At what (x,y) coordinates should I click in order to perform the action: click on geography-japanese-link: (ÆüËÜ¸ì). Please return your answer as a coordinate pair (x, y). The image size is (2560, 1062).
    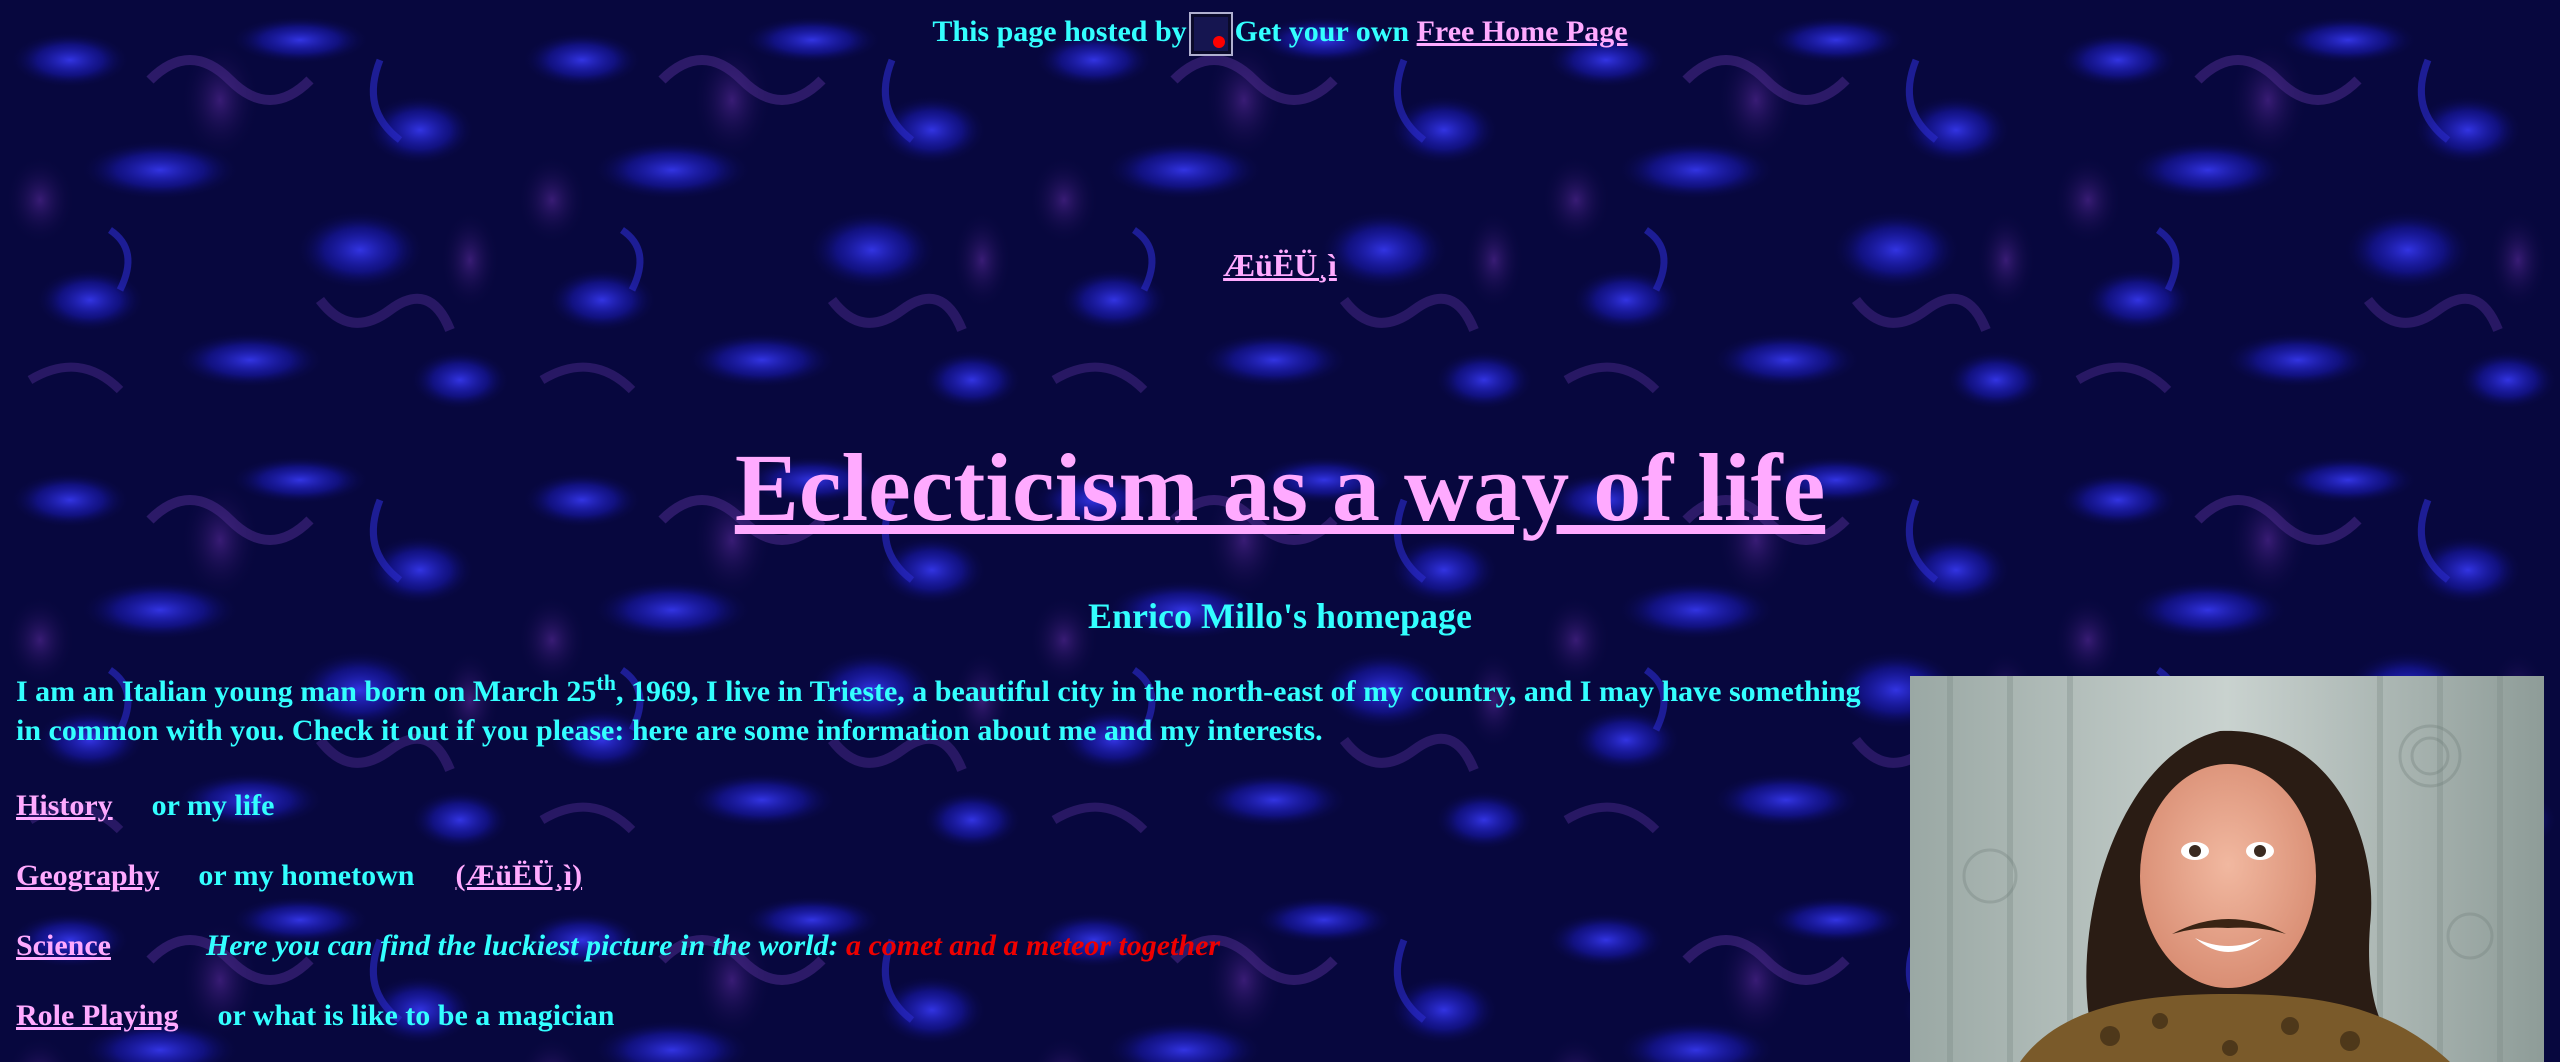
    Looking at the image, I should click on (518, 875).